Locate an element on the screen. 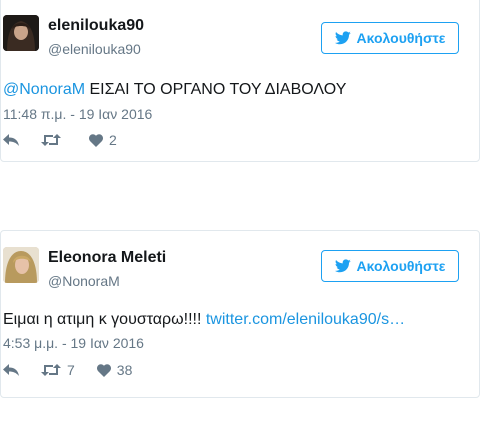 The height and width of the screenshot is (435, 486). like-button: 38 is located at coordinates (114, 370).